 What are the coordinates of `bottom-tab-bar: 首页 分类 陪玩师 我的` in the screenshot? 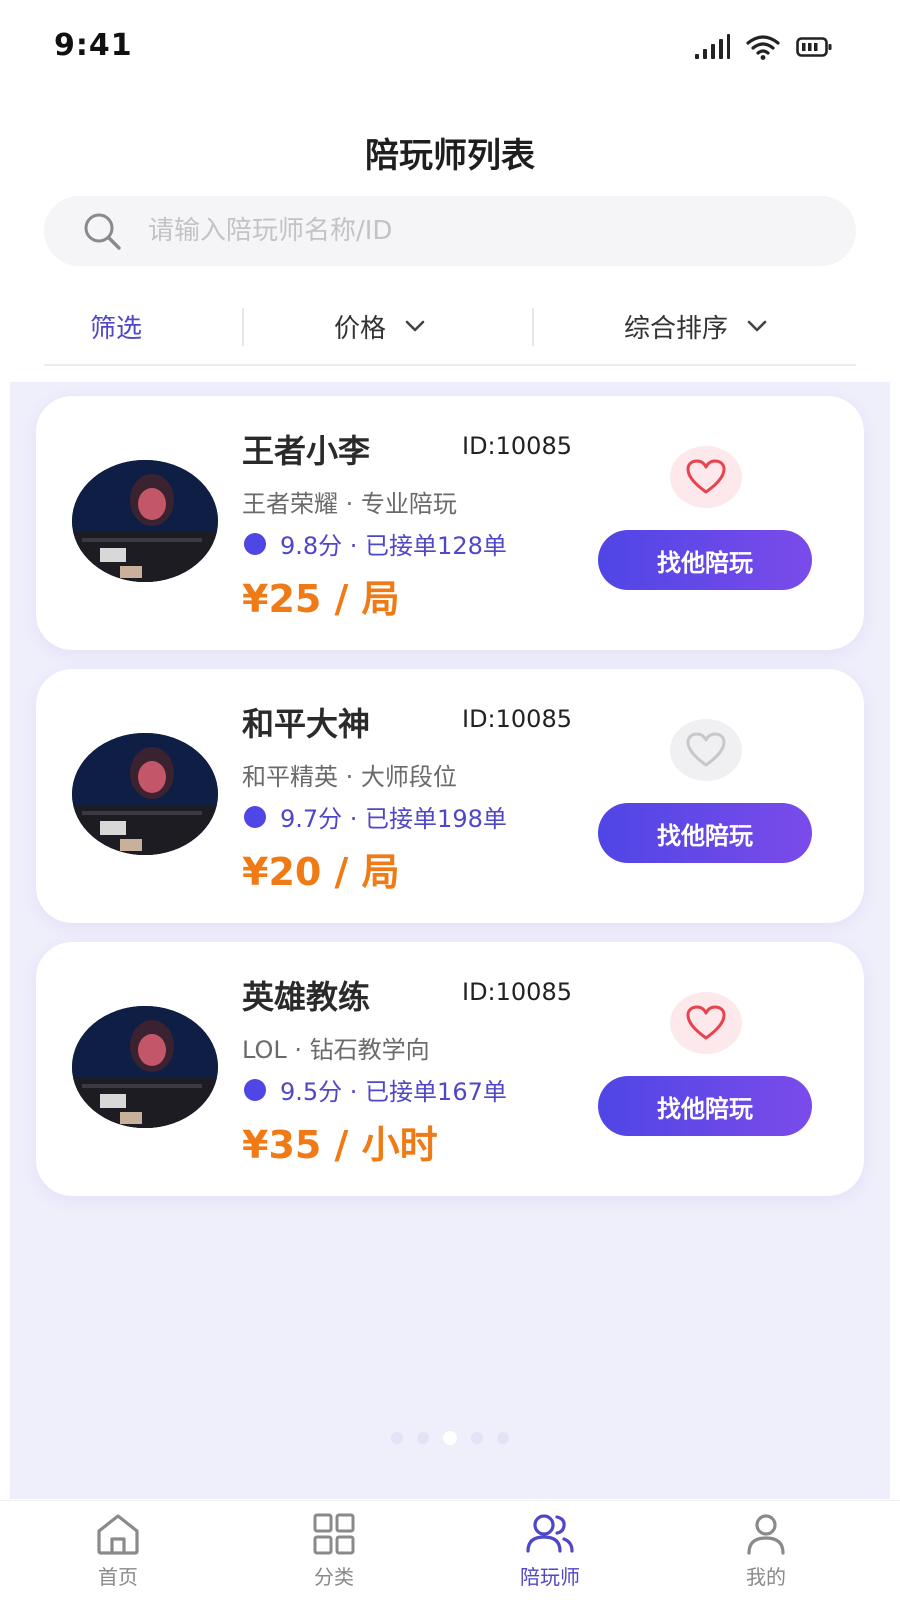 It's located at (450, 1550).